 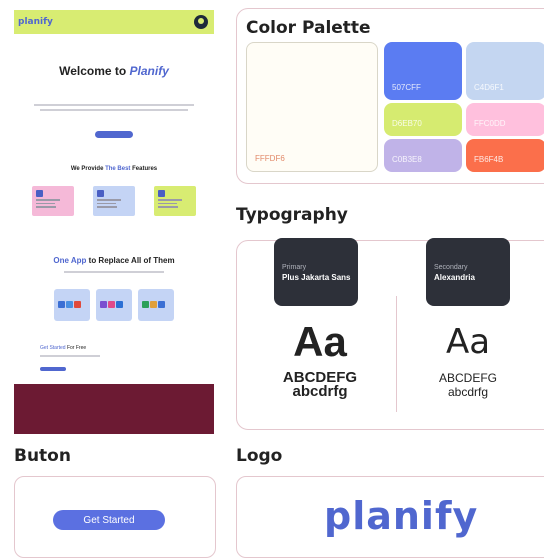 I want to click on swatch-c4d6f1: C4D6F1, so click(x=505, y=71).